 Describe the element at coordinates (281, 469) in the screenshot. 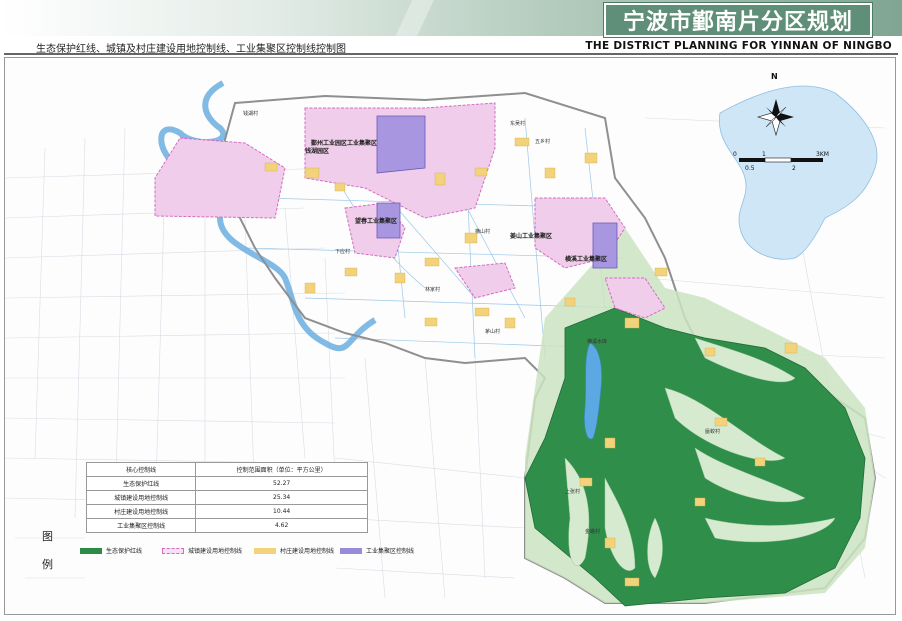

I see `table-header-value: 控制范围面积（单位：平方公里）` at that location.